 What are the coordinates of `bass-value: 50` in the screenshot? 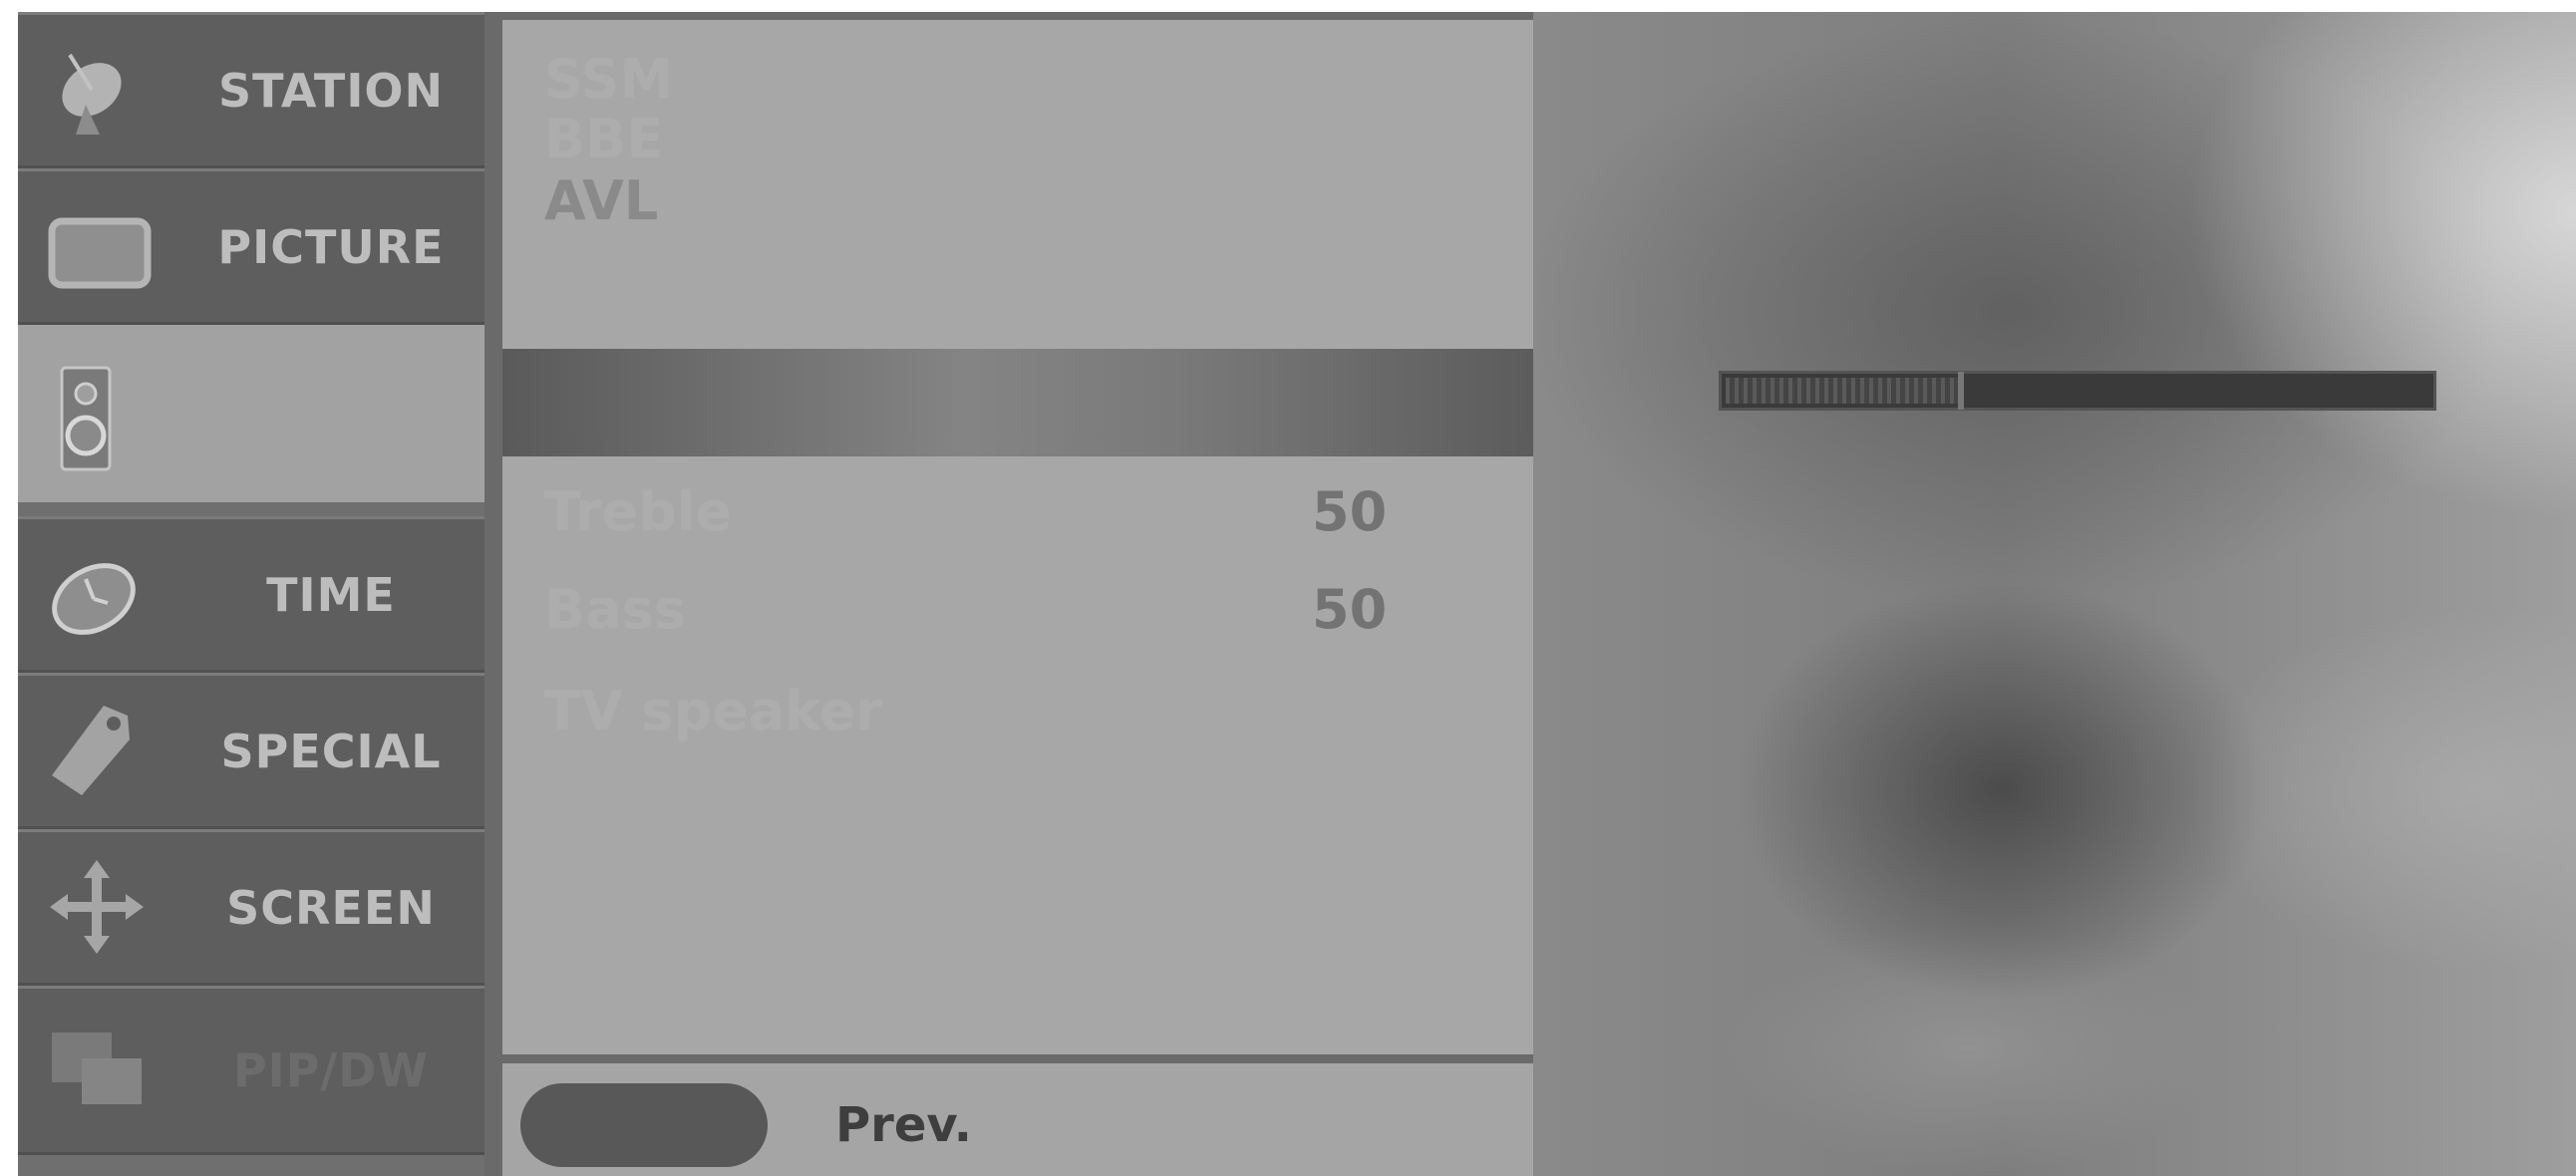 It's located at (1350, 609).